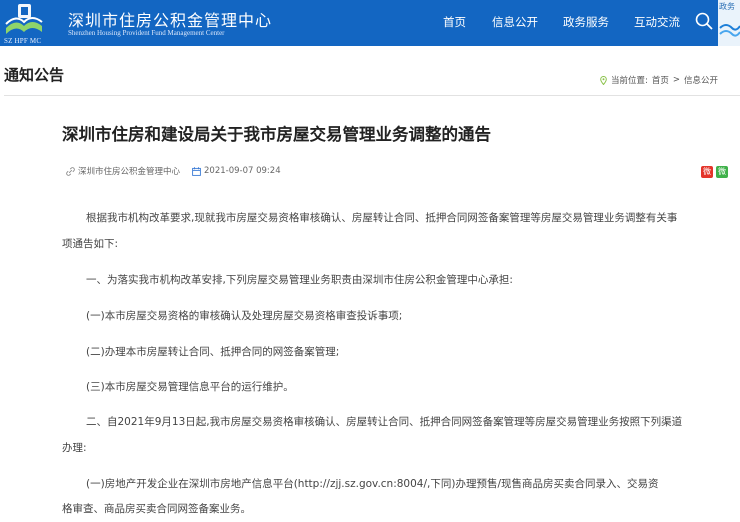  I want to click on weibo-icon: 微, so click(707, 171).